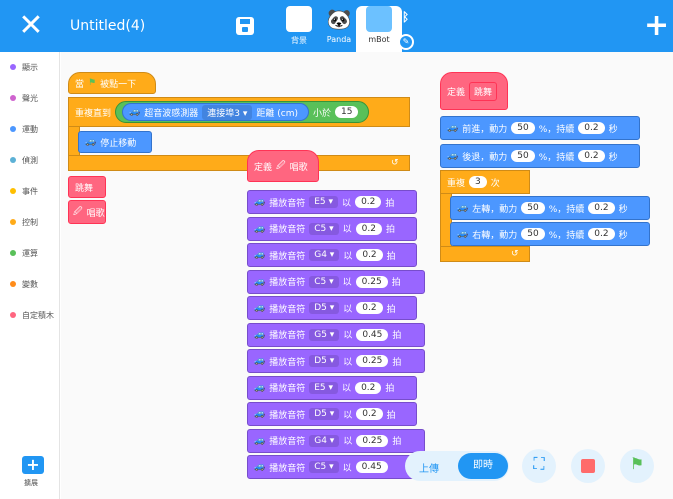 The width and height of the screenshot is (673, 499). Describe the element at coordinates (588, 466) in the screenshot. I see `stop-icon` at that location.